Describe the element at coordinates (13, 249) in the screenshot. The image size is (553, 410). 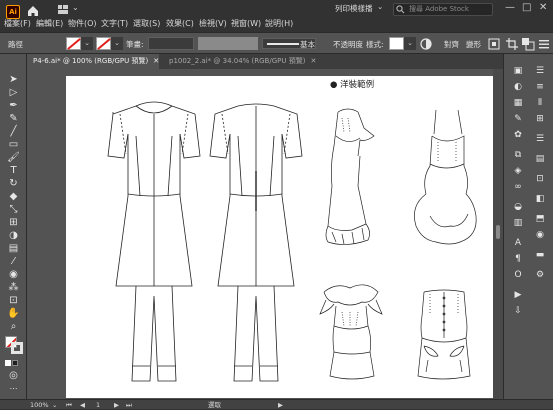
I see `gradient-tool-icon: ▤` at that location.